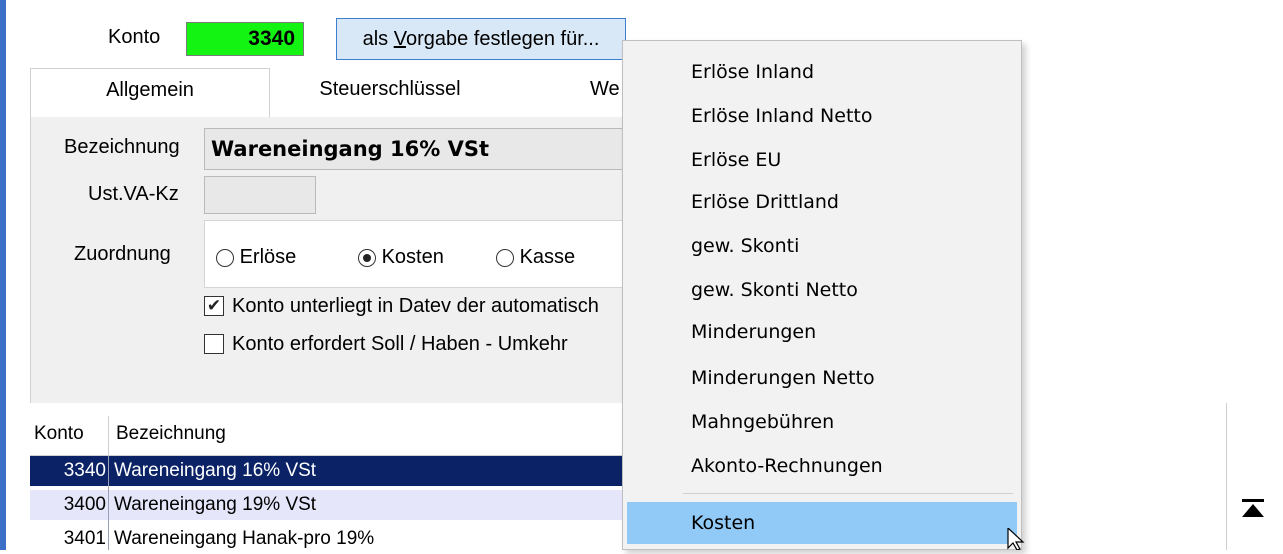 Image resolution: width=1283 pixels, height=554 pixels. Describe the element at coordinates (171, 434) in the screenshot. I see `column-header-bezeichnung: Bezeichnung` at that location.